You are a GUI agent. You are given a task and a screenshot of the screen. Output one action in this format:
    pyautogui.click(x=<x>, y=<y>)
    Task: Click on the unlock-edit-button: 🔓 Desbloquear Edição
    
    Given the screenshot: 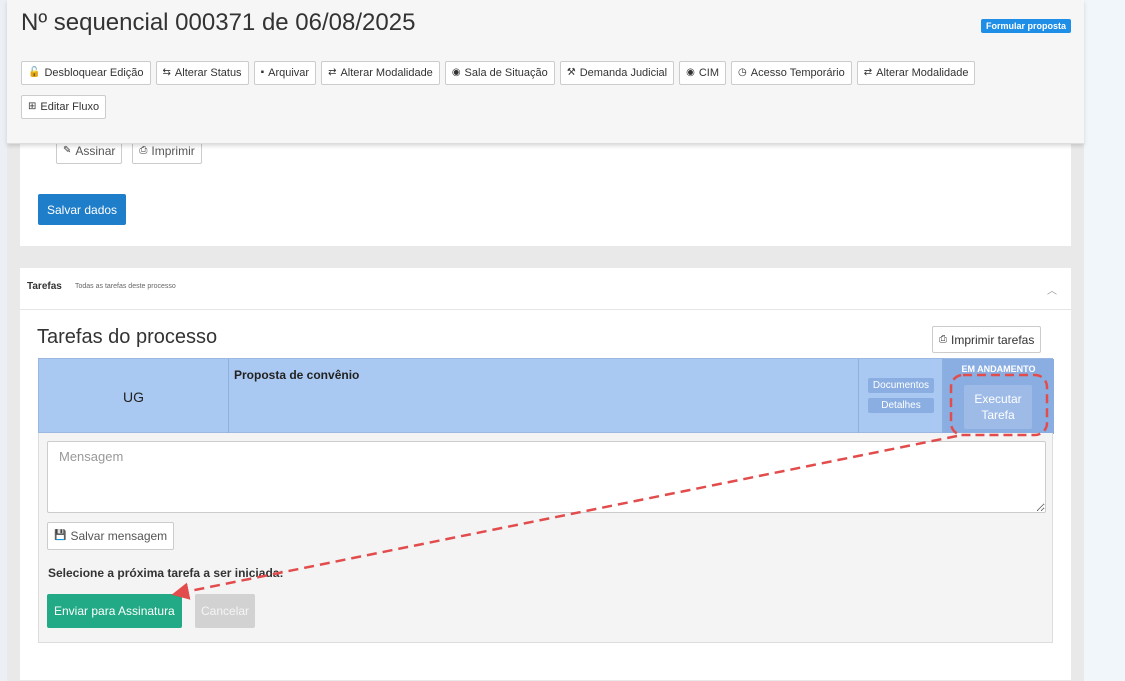 What is the action you would take?
    pyautogui.click(x=86, y=73)
    